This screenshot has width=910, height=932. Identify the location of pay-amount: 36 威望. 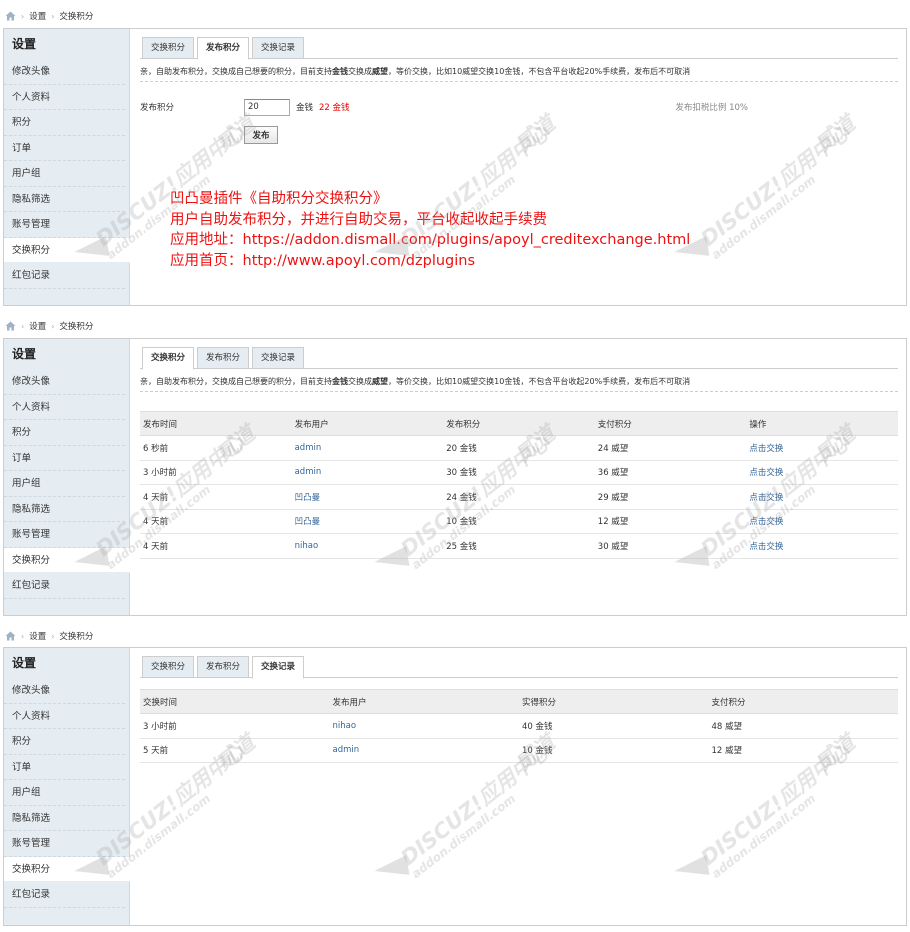
(670, 472).